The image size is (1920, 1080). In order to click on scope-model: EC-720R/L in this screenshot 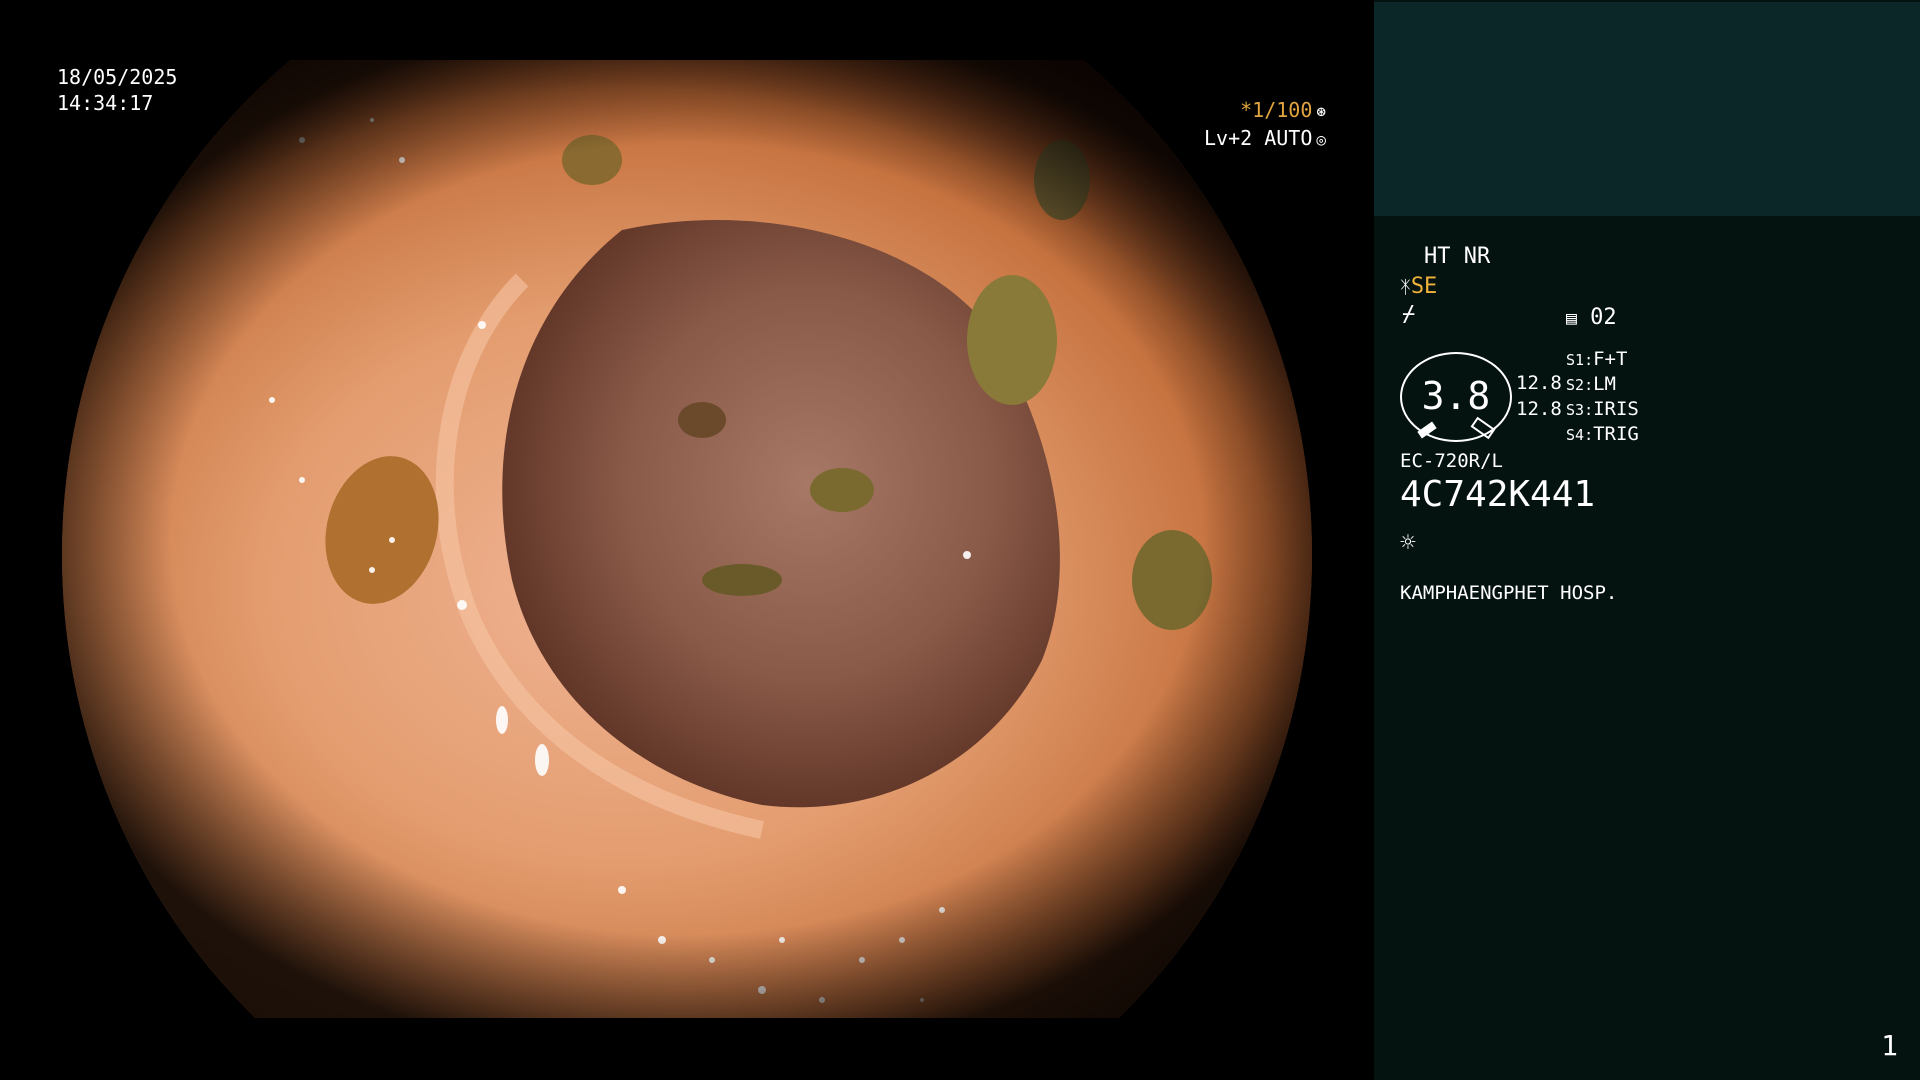, I will do `click(1451, 461)`.